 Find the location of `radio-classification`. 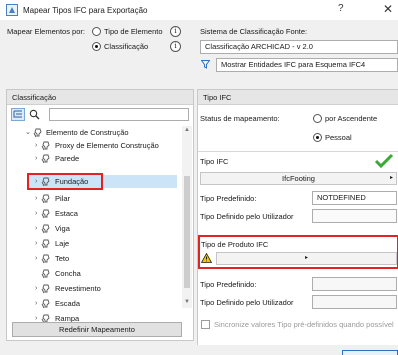

radio-classification is located at coordinates (96, 46).